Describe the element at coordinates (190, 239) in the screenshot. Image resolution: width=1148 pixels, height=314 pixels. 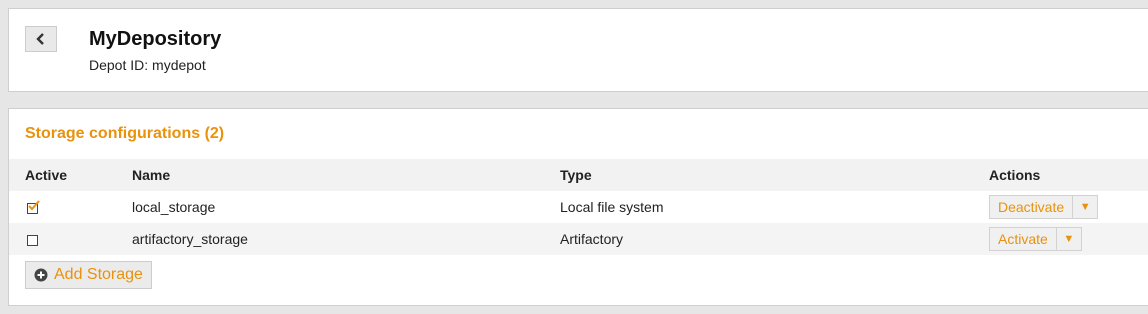
I see `storage-name: artifactory_storage` at that location.